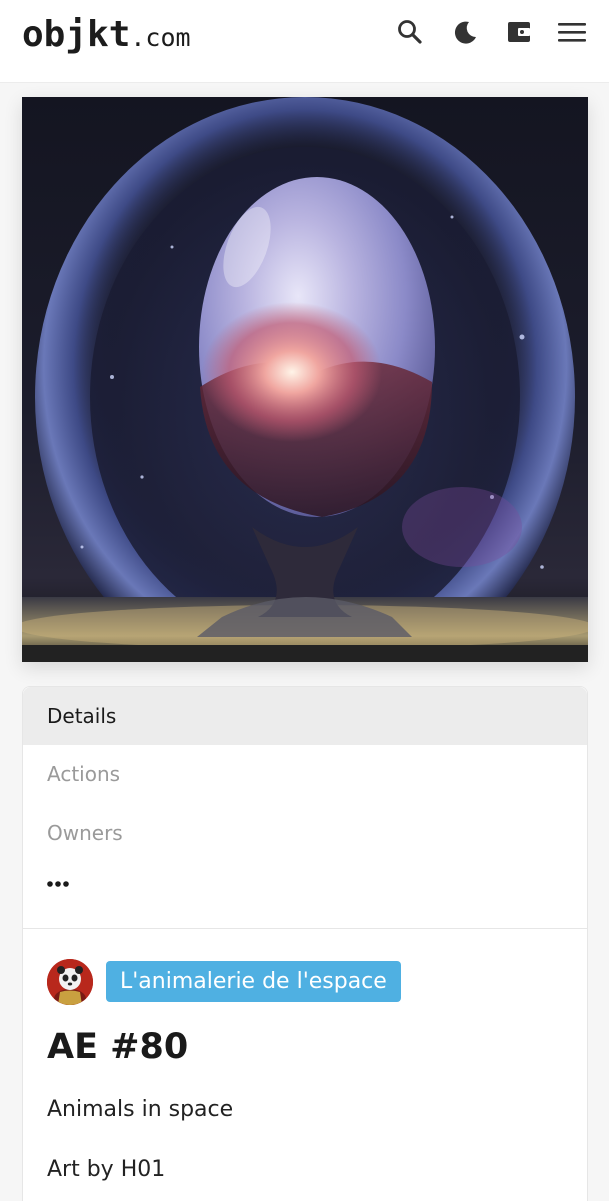 The height and width of the screenshot is (1201, 609). Describe the element at coordinates (70, 982) in the screenshot. I see `creator-avatar` at that location.